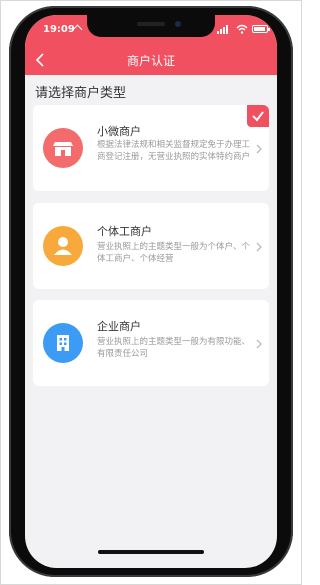 This screenshot has width=320, height=585. I want to click on card-description: 营业执照上的主题类型一般为有限功能、有限责任公司, so click(174, 348).